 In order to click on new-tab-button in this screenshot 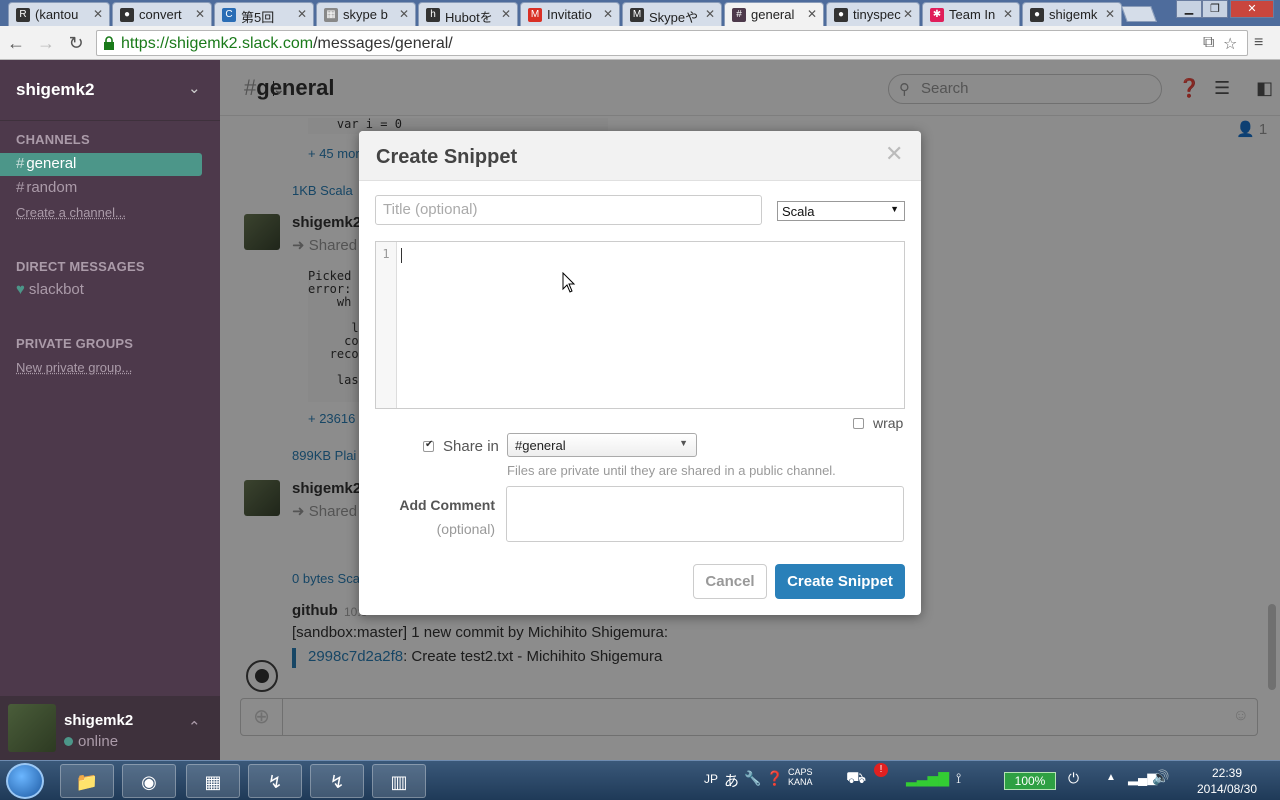, I will do `click(1139, 14)`.